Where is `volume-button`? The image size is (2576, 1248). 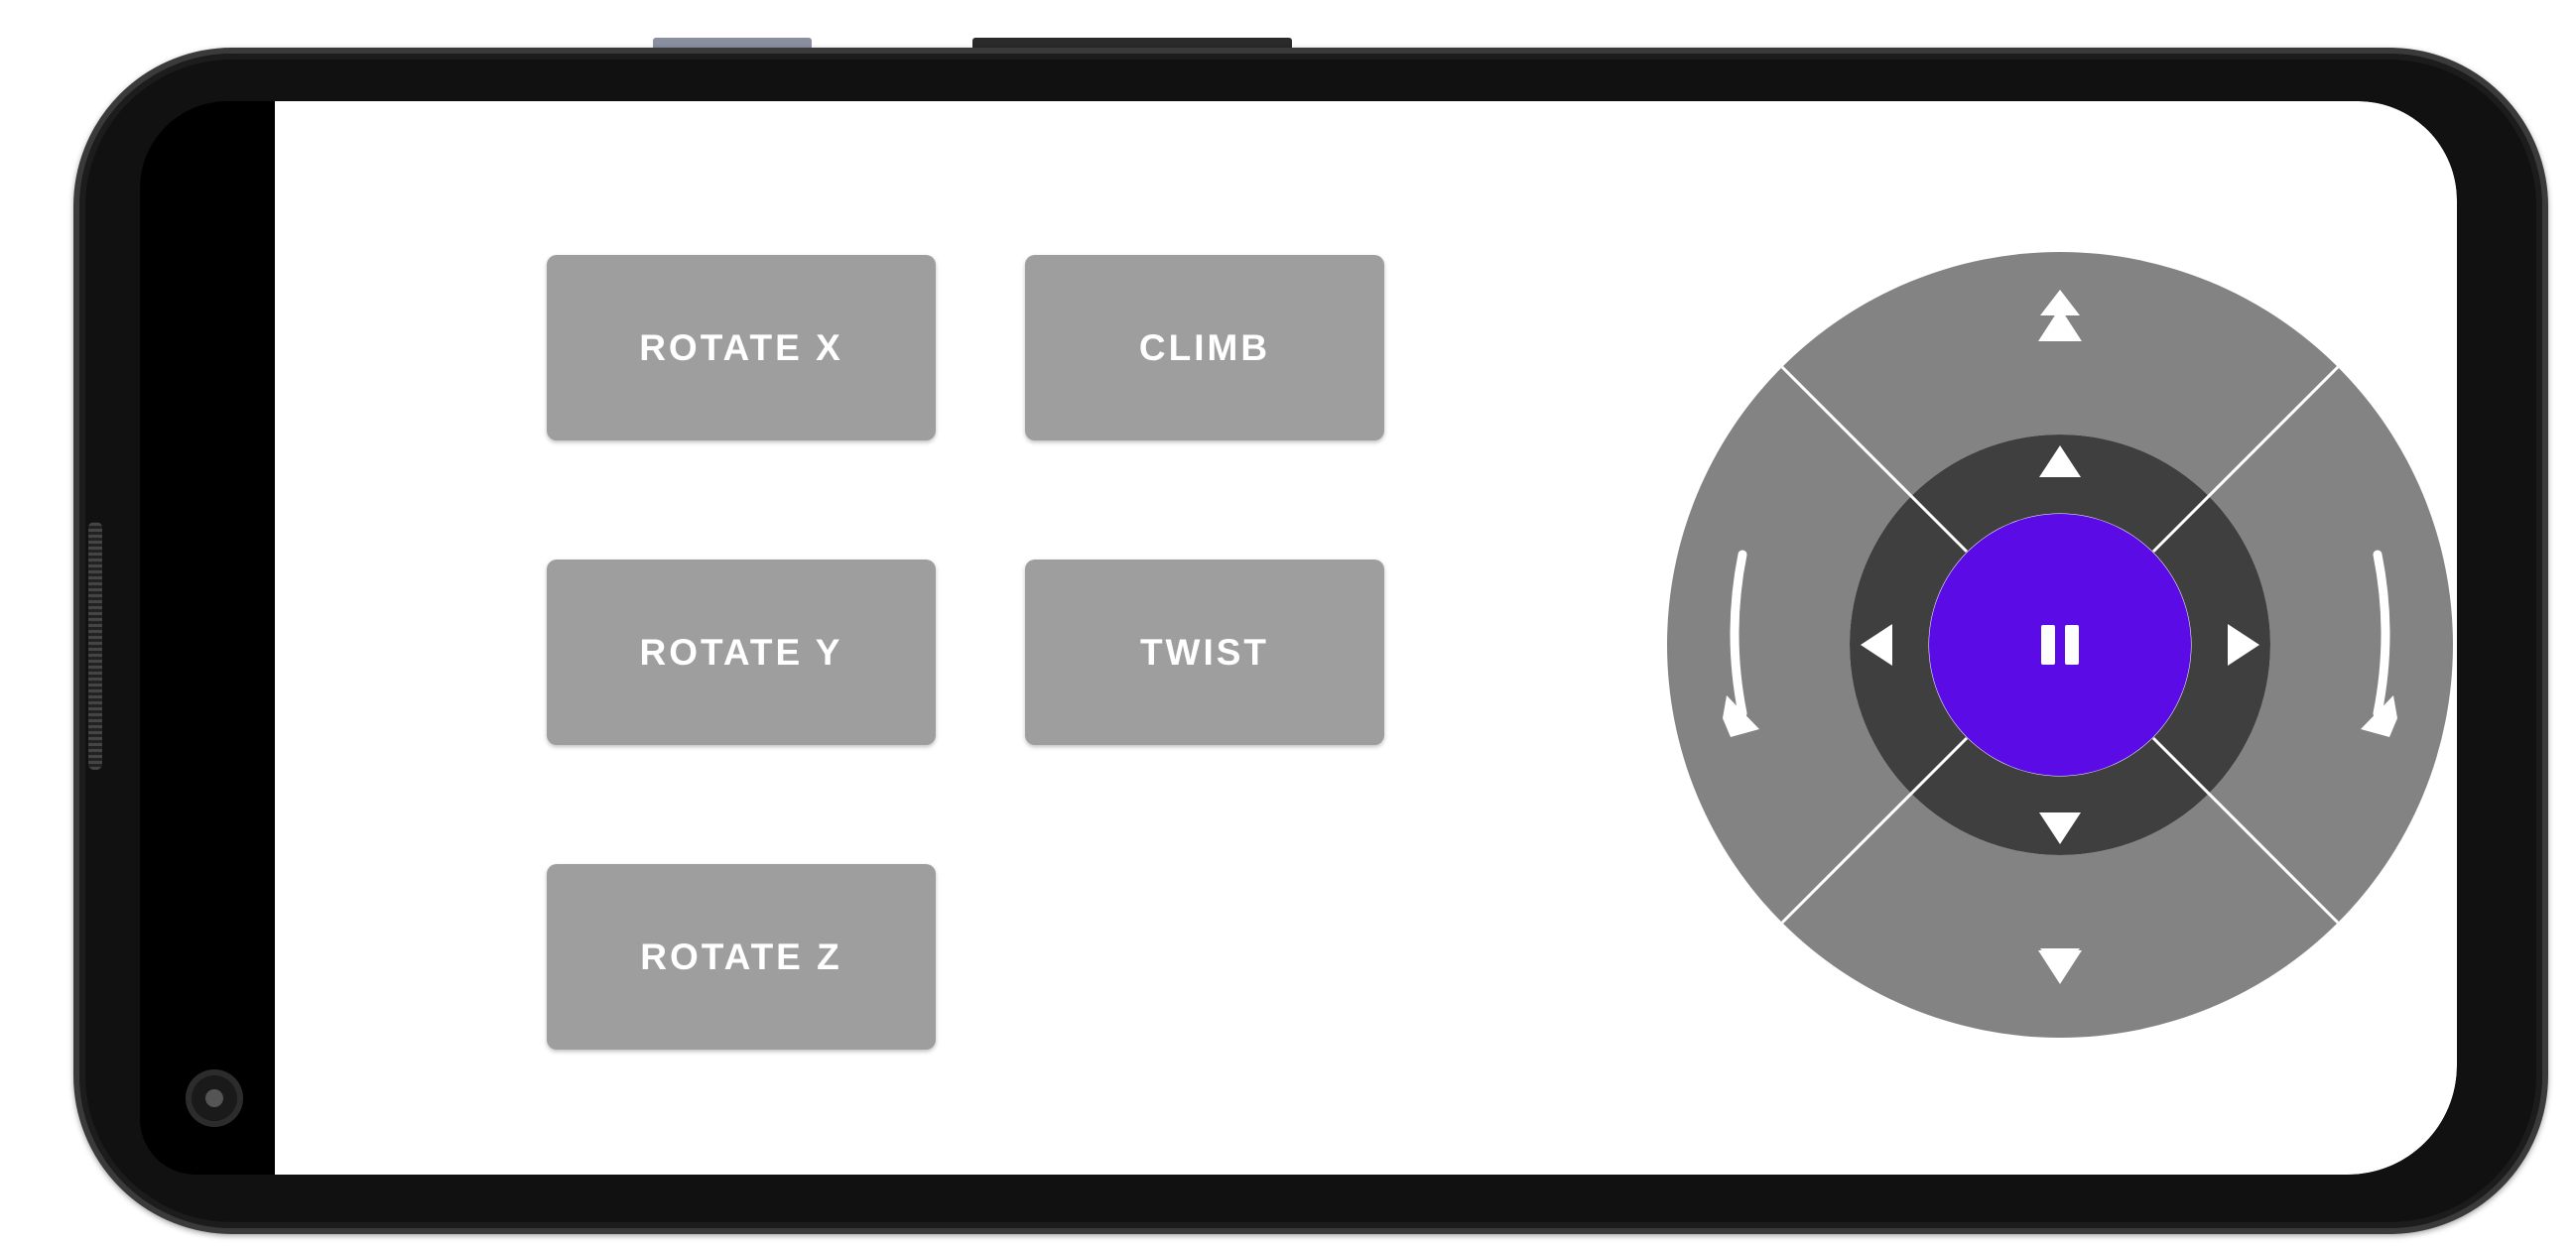
volume-button is located at coordinates (733, 43).